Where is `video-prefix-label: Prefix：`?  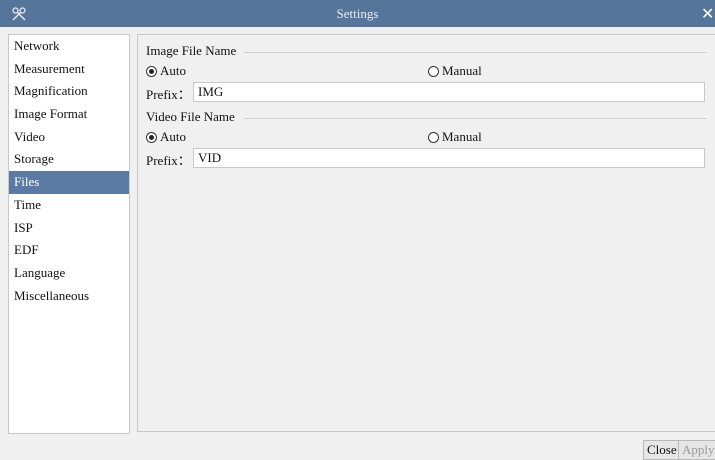
video-prefix-label: Prefix： is located at coordinates (168, 160).